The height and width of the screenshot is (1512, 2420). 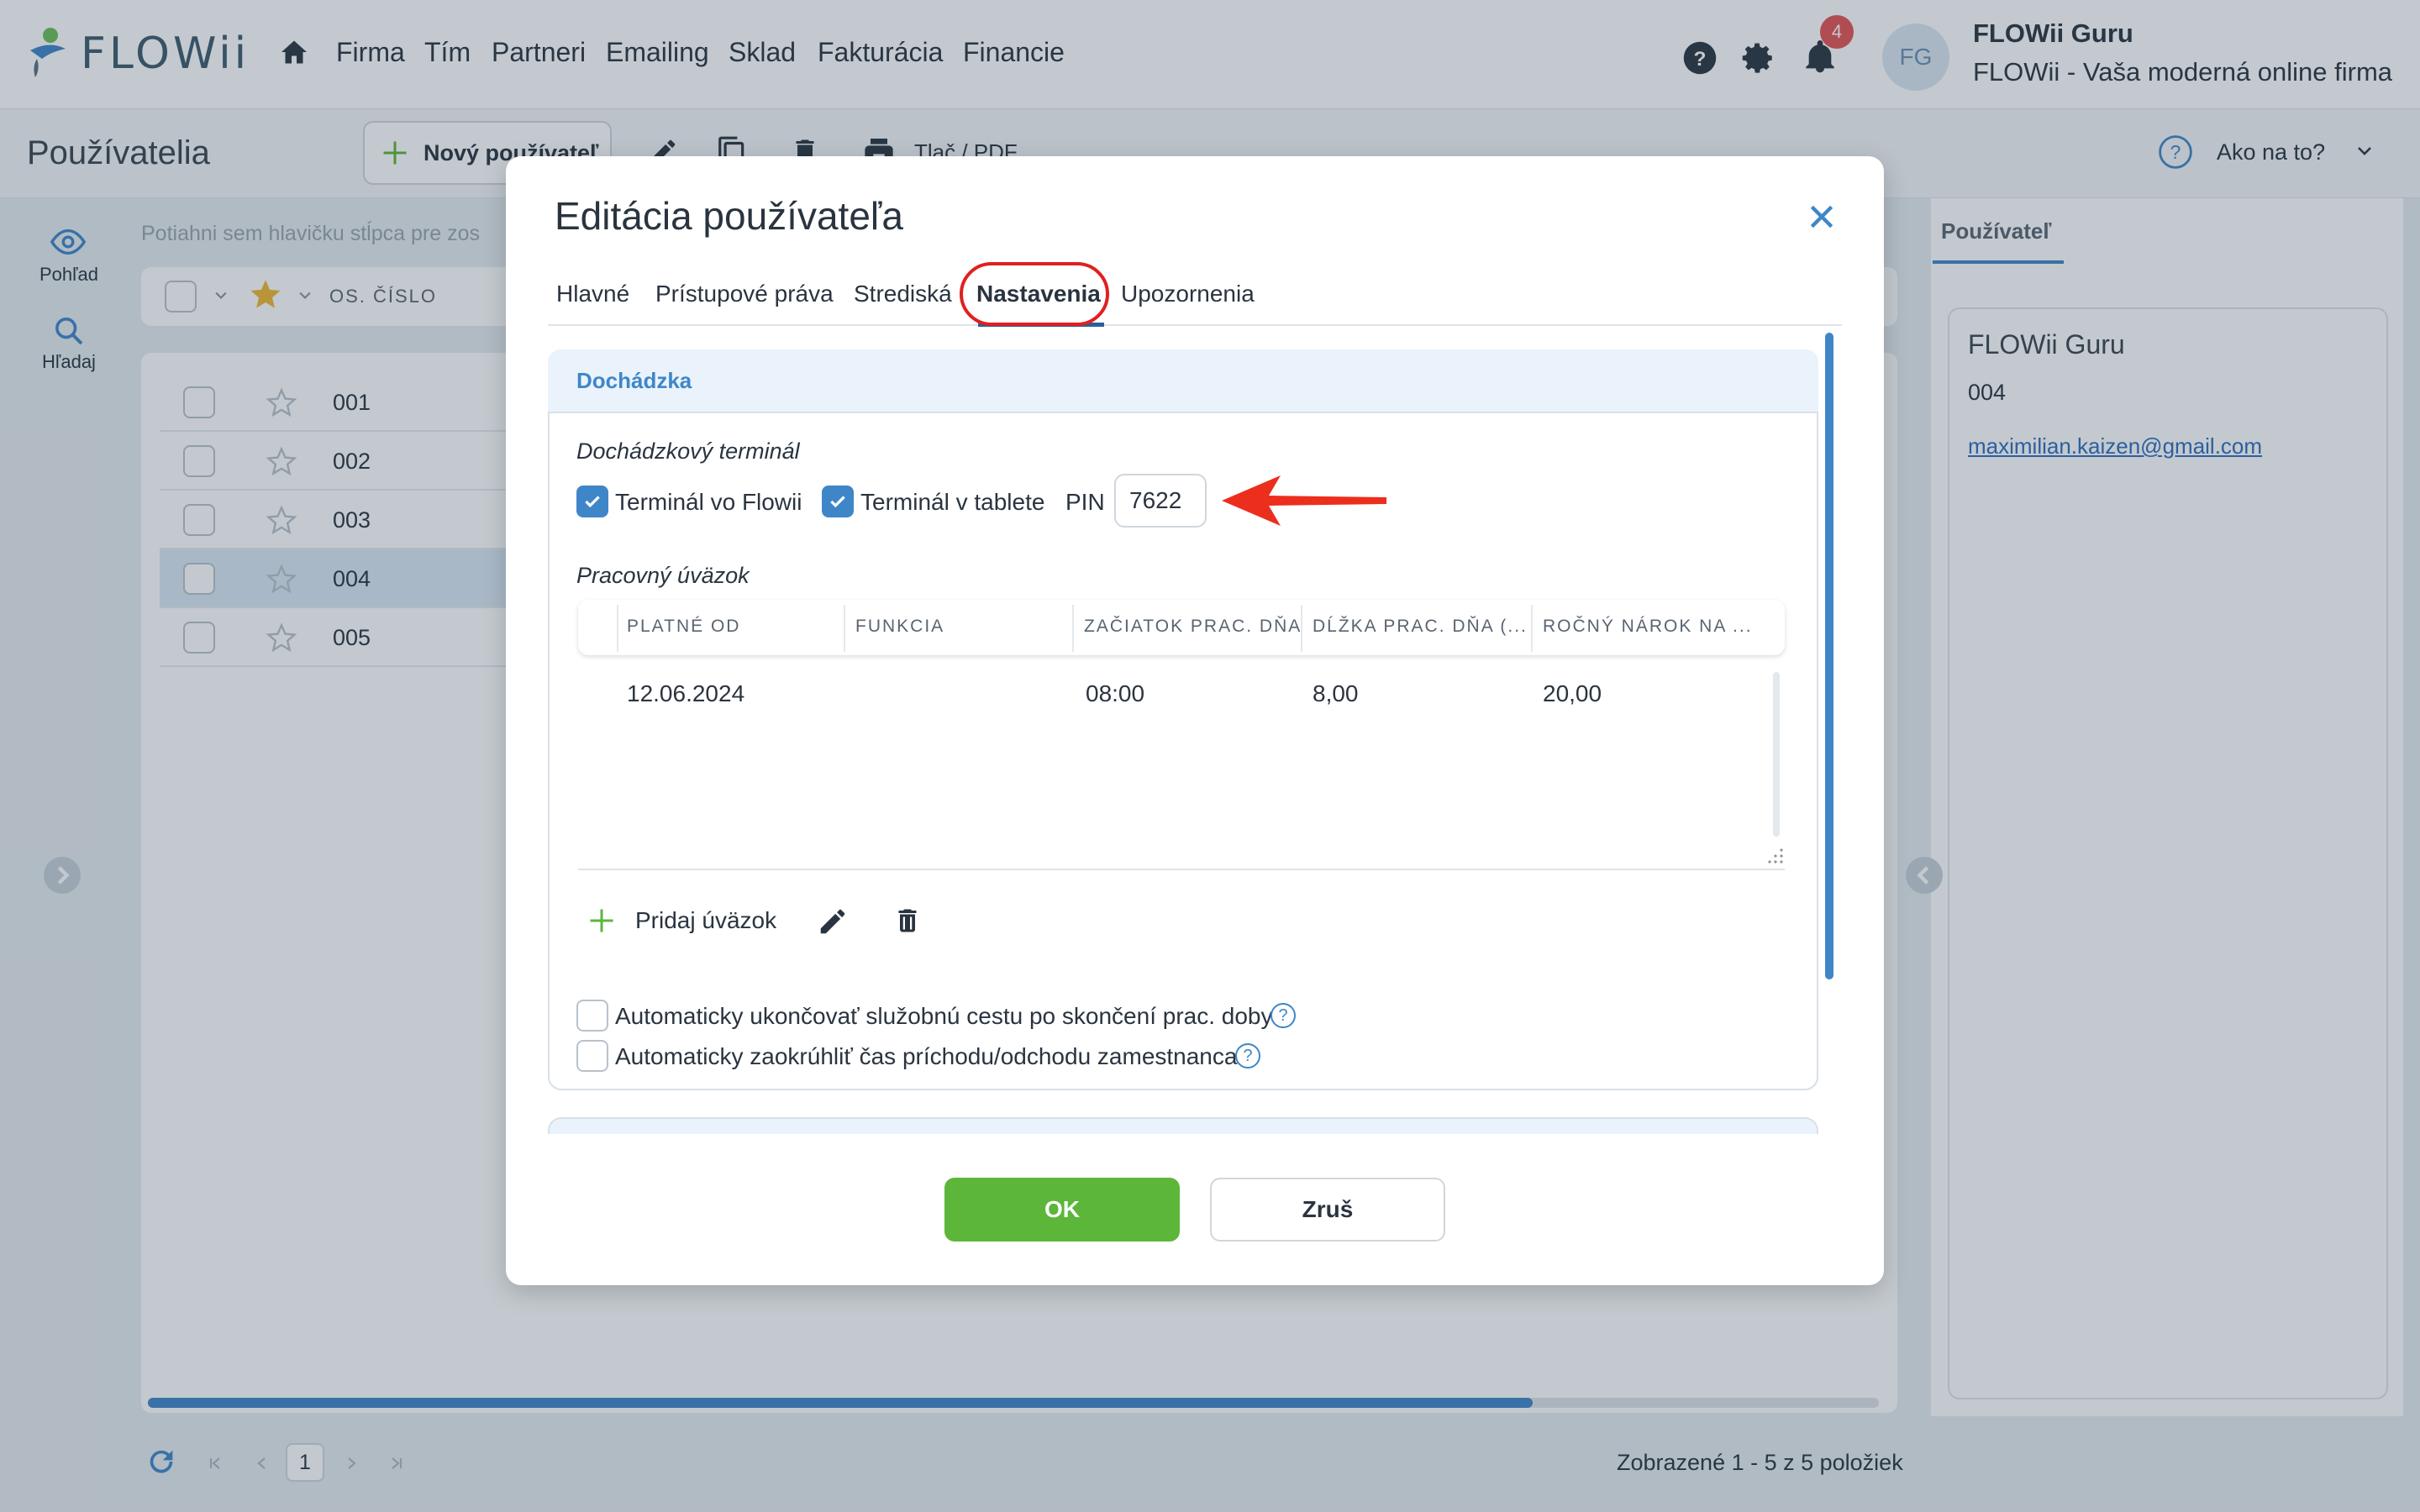 I want to click on pin-input: 7622, so click(x=1161, y=501).